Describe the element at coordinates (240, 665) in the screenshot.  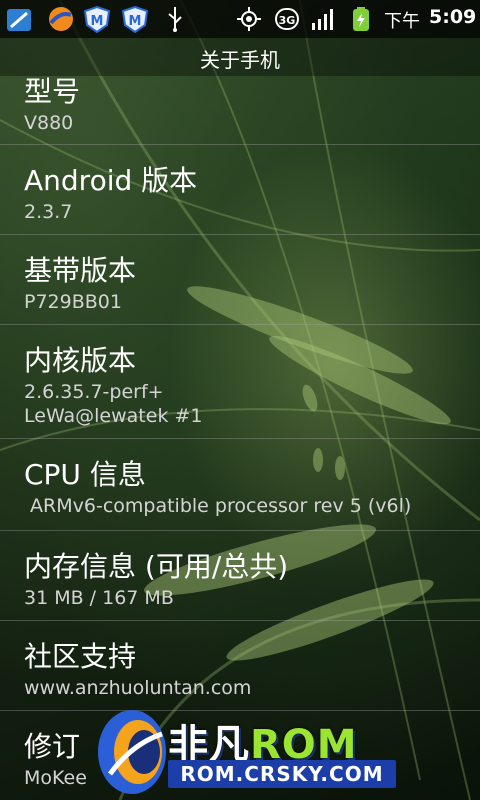
I see `list-item-community-support: 社区支持 www.anzhuoluntan.com` at that location.